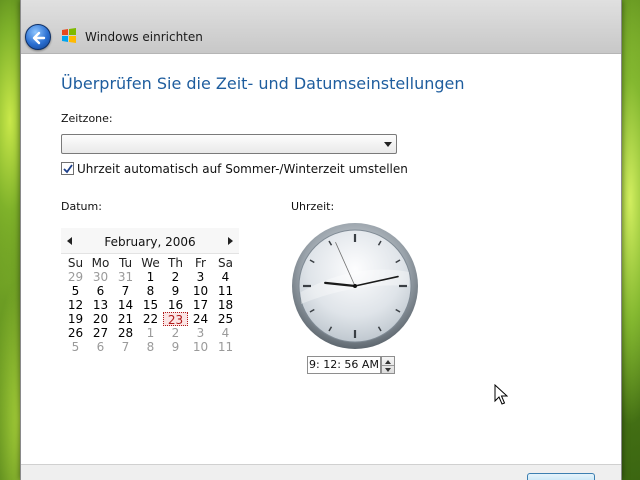 The height and width of the screenshot is (480, 640). Describe the element at coordinates (150, 319) in the screenshot. I see `calendar-day: 22` at that location.